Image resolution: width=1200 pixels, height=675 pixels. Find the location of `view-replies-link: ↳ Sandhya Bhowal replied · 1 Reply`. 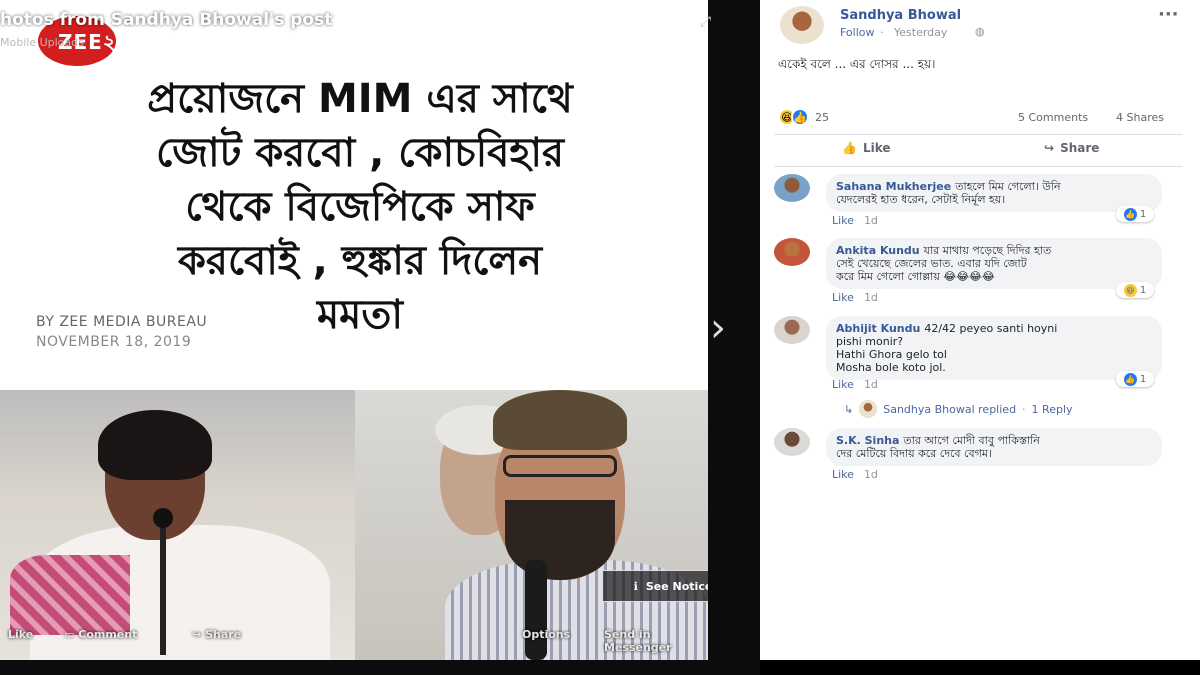

view-replies-link: ↳ Sandhya Bhowal replied · 1 Reply is located at coordinates (958, 409).